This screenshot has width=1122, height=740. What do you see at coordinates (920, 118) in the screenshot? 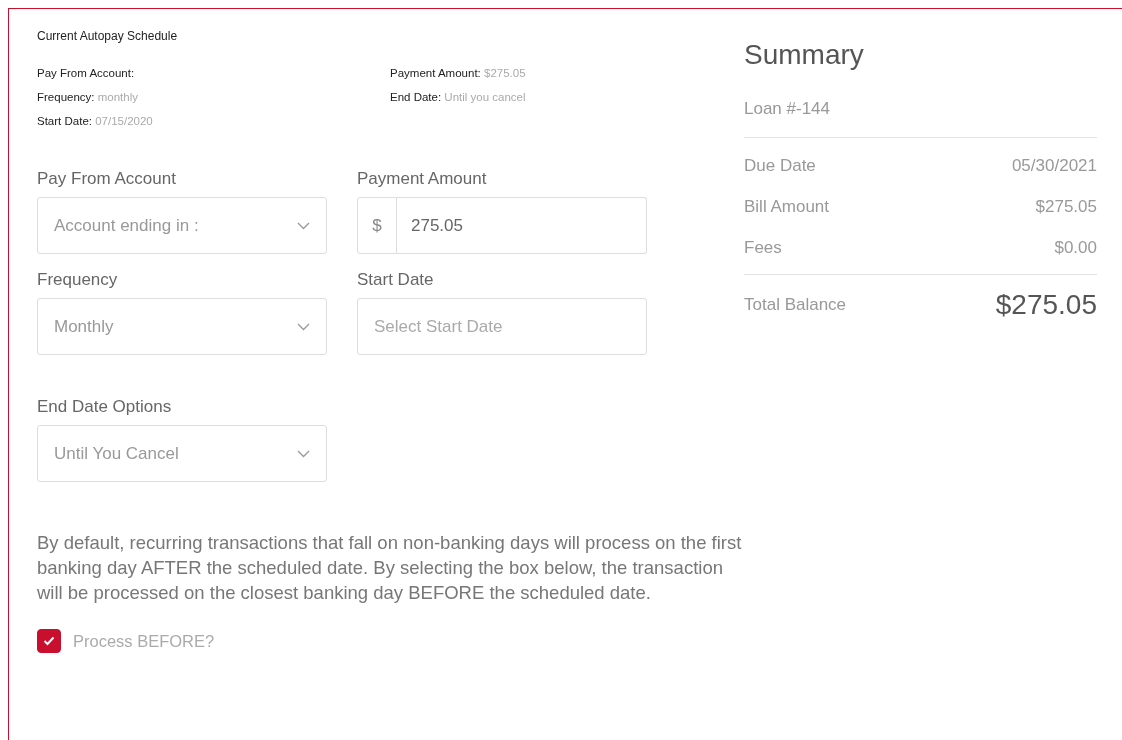
I see `loan-number: Loan #-144` at bounding box center [920, 118].